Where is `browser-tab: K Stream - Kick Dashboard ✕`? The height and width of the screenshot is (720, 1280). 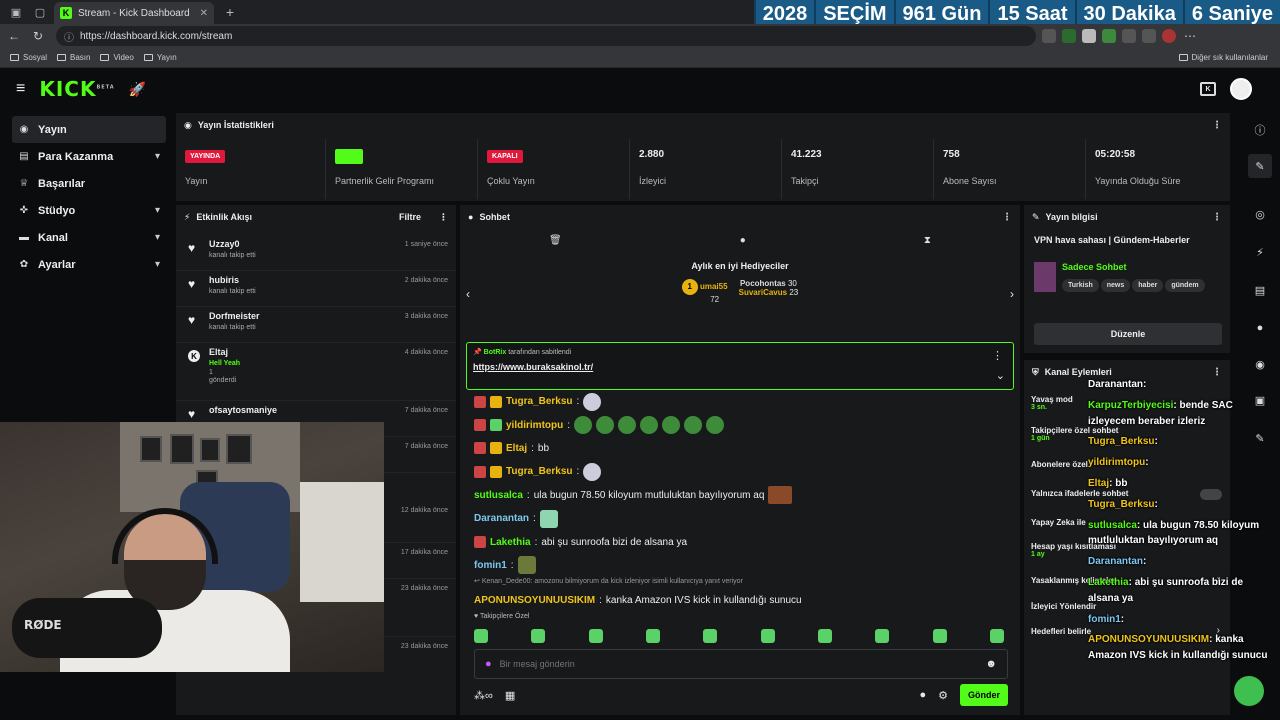
browser-tab: K Stream - Kick Dashboard ✕ is located at coordinates (134, 13).